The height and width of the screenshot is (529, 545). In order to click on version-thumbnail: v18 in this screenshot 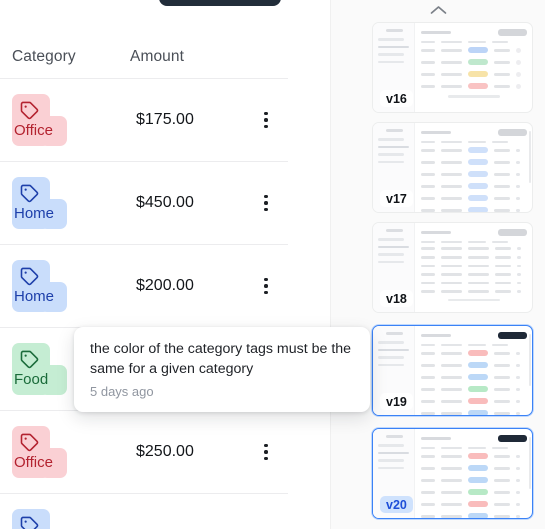, I will do `click(452, 267)`.